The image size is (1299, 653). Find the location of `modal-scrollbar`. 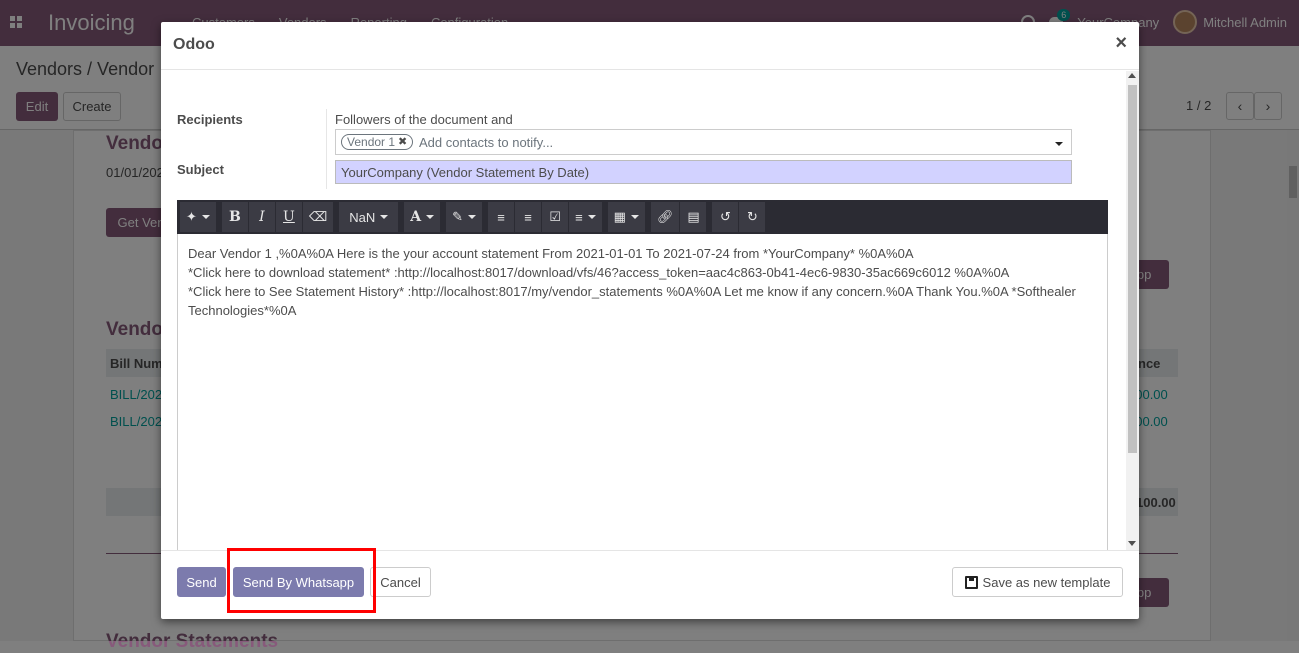

modal-scrollbar is located at coordinates (1132, 310).